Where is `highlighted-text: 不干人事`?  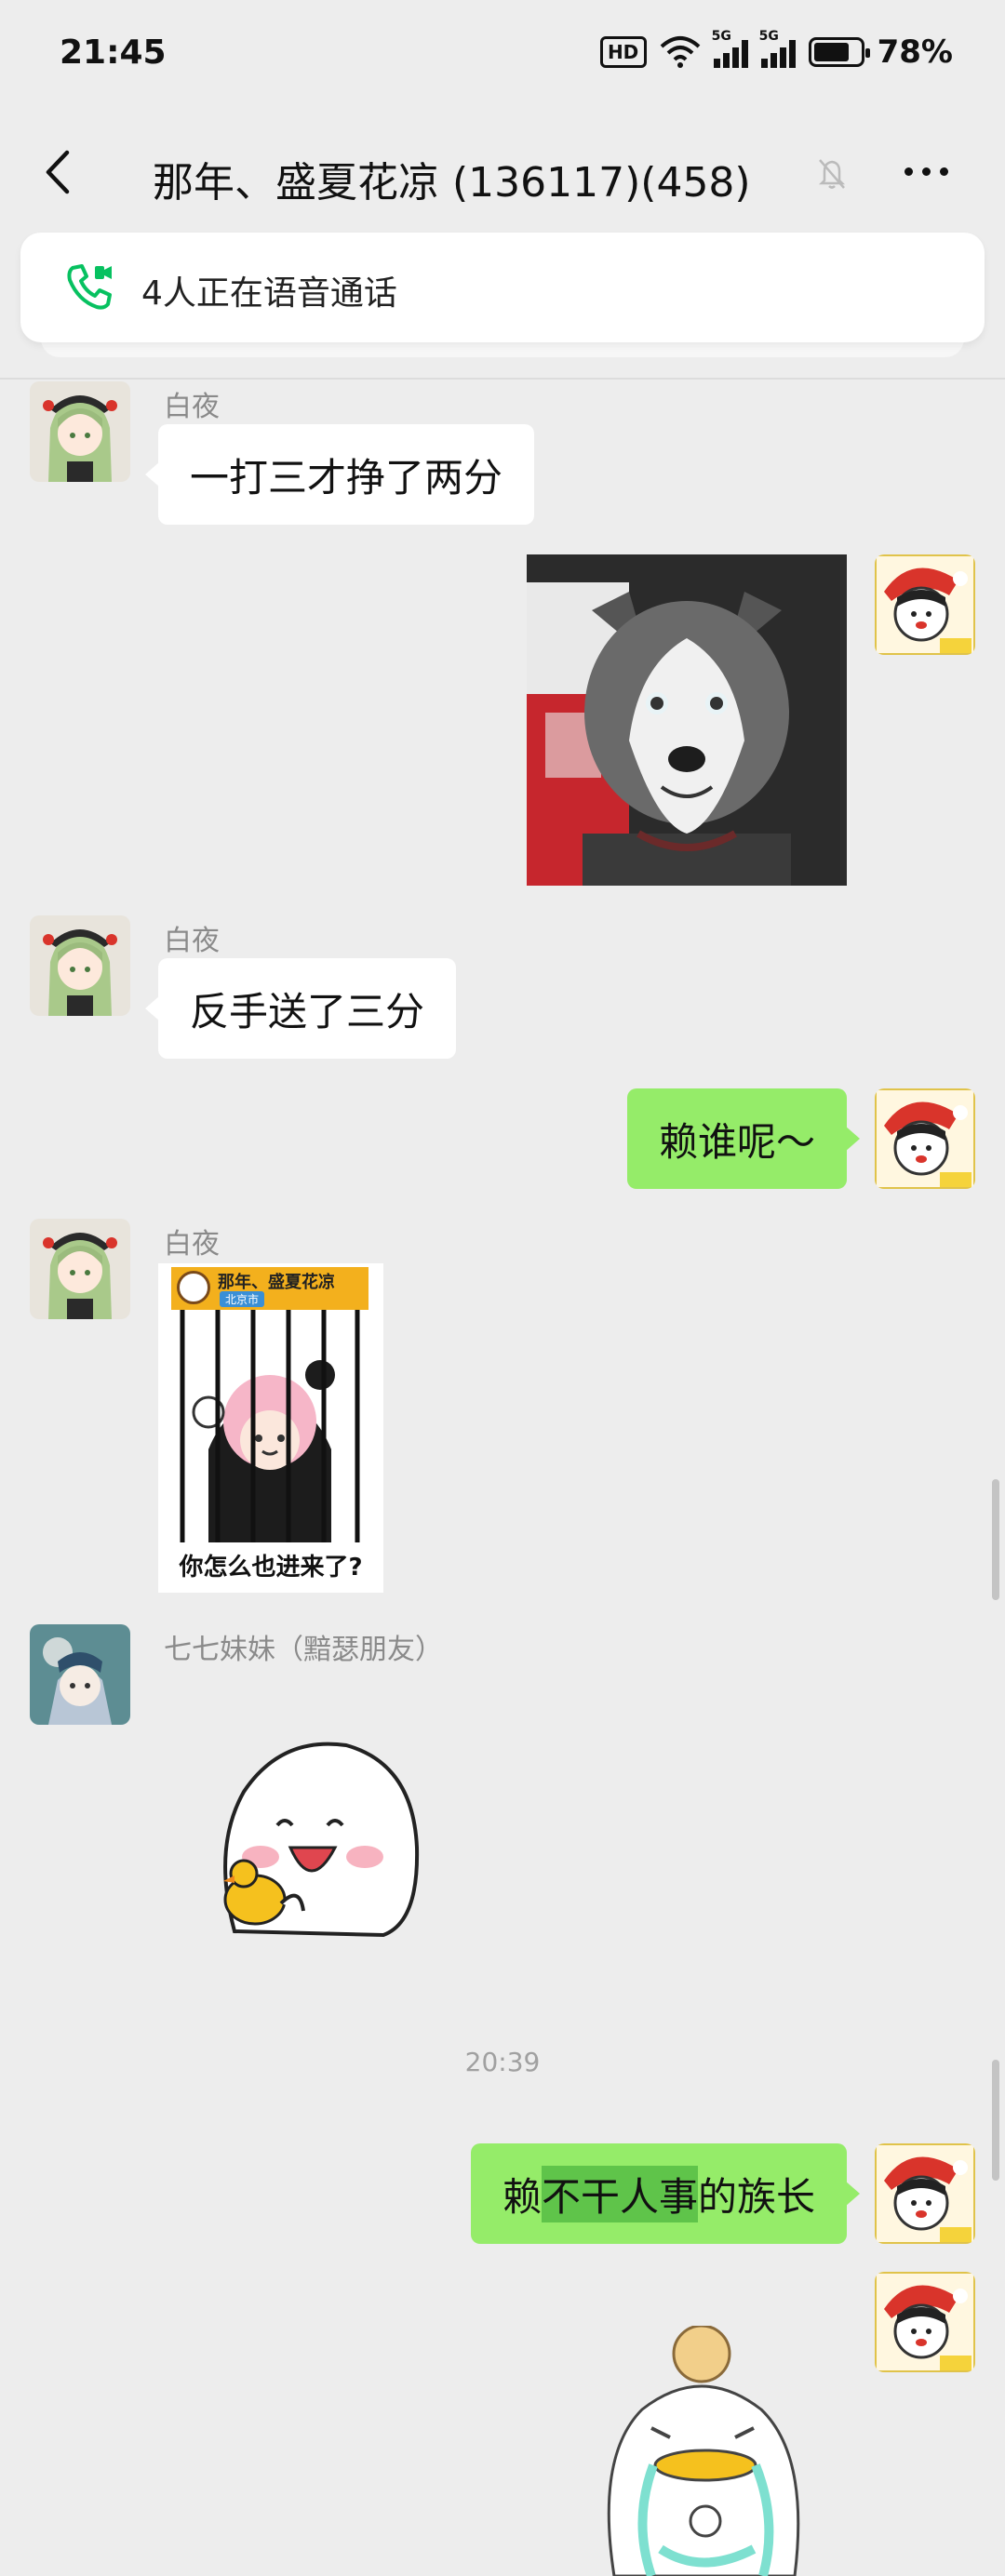
highlighted-text: 不干人事 is located at coordinates (619, 2193).